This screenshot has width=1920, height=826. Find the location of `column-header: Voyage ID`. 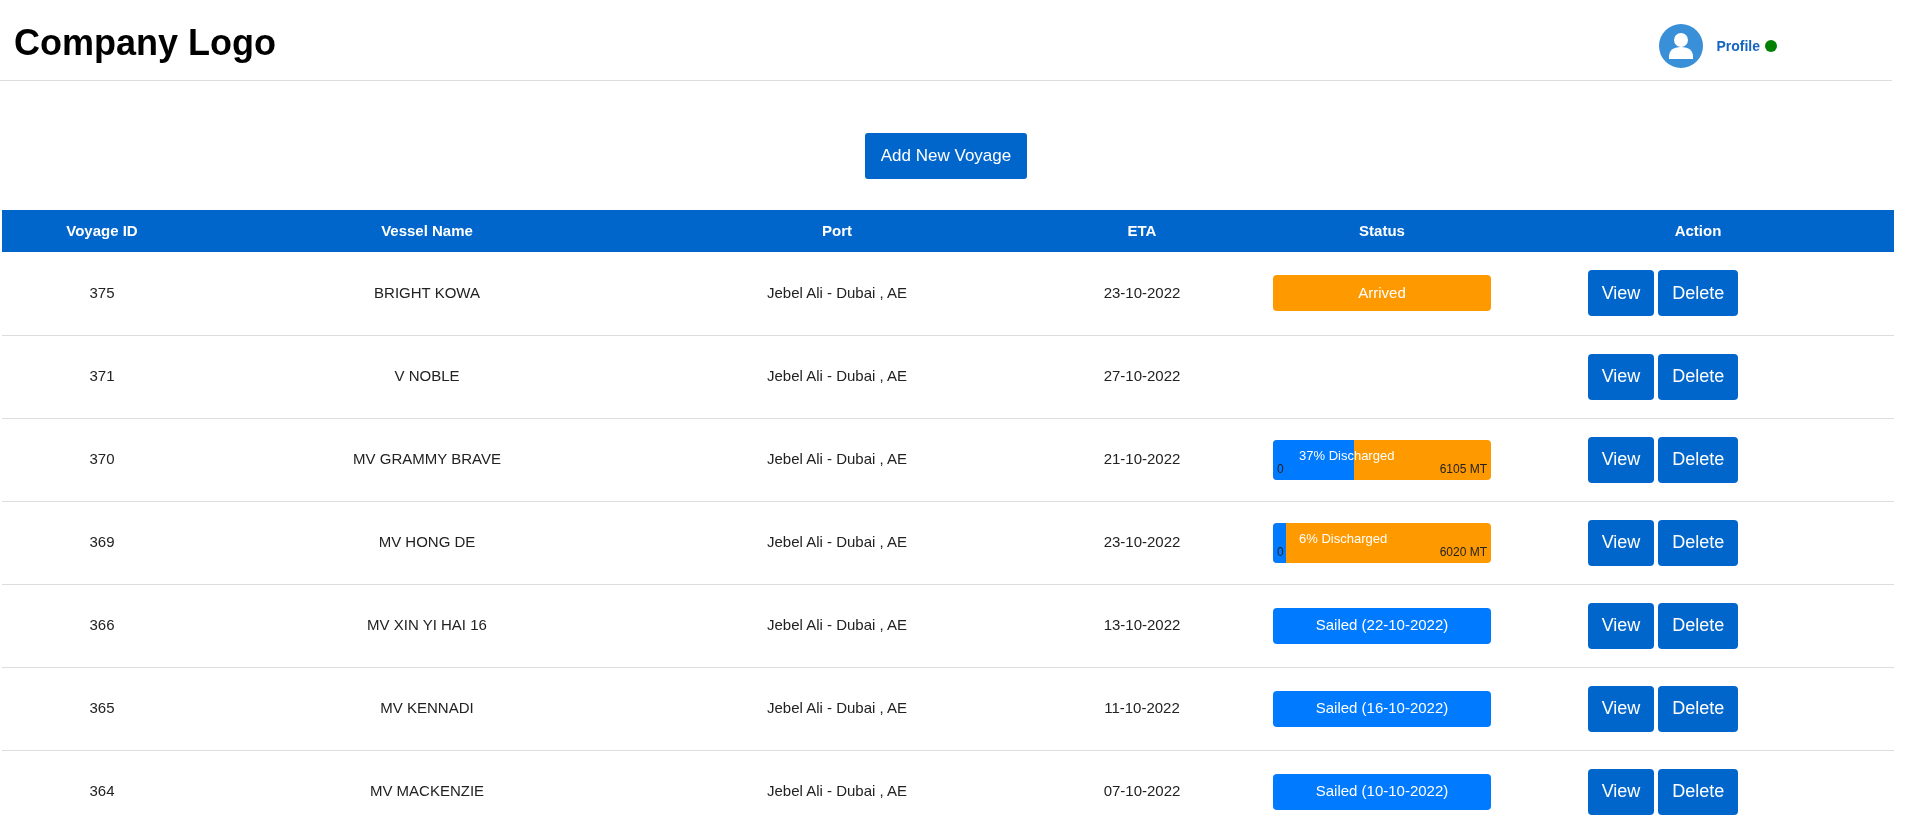

column-header: Voyage ID is located at coordinates (102, 231).